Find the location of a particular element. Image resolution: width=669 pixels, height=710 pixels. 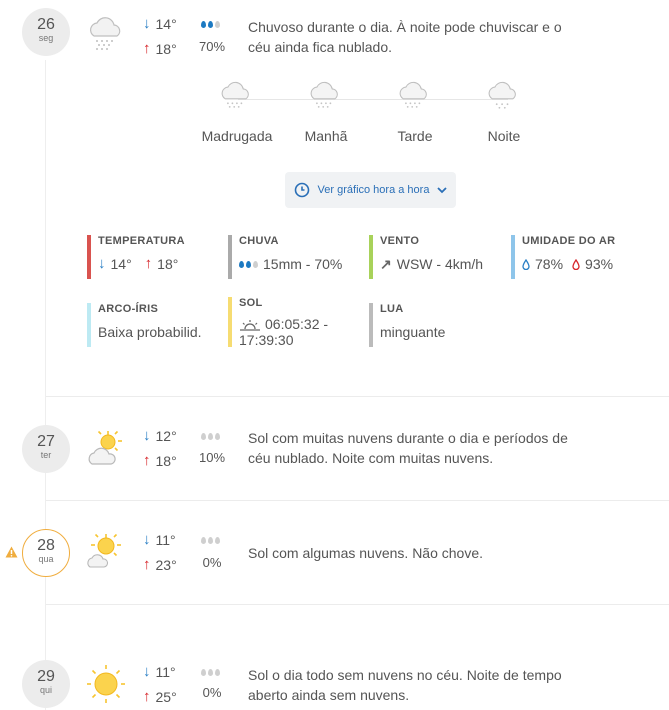

min-temp: ↓ 12° is located at coordinates (160, 435).